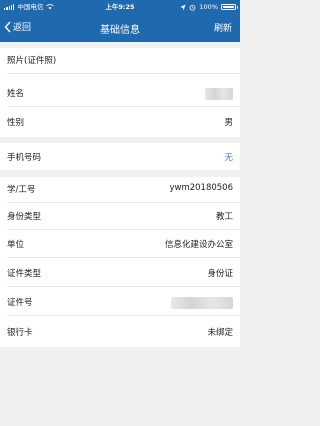  Describe the element at coordinates (120, 7) in the screenshot. I see `status-bar: 中国电信 上午9:25 100%` at that location.